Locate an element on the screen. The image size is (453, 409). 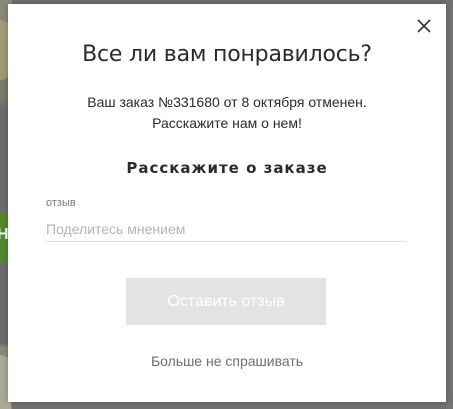
close-button is located at coordinates (424, 26).